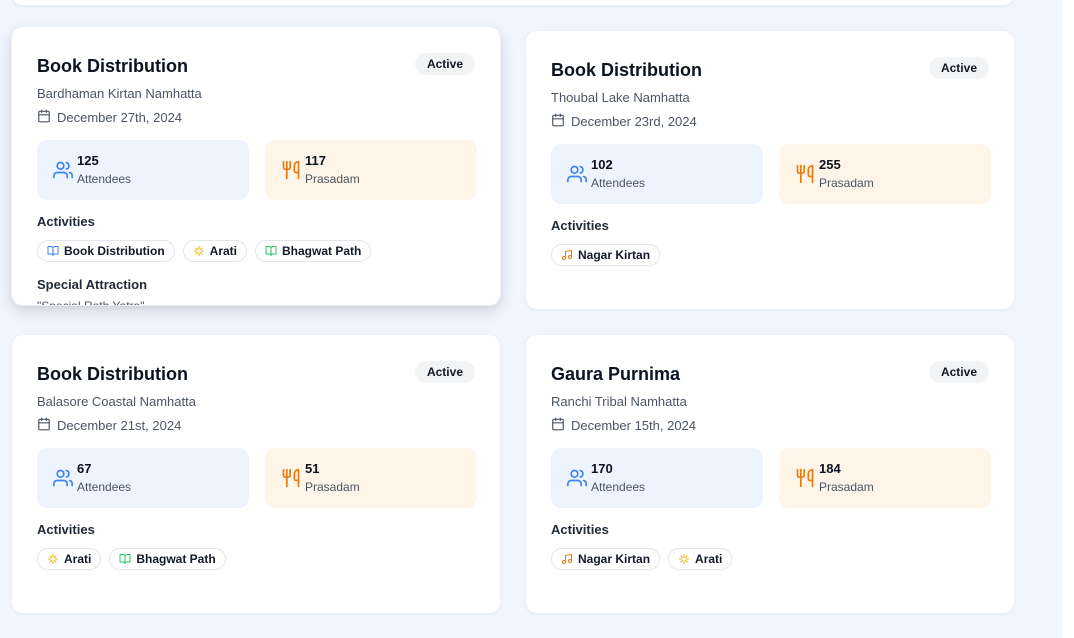 Image resolution: width=1074 pixels, height=638 pixels. I want to click on prasadam-count: 117, so click(315, 160).